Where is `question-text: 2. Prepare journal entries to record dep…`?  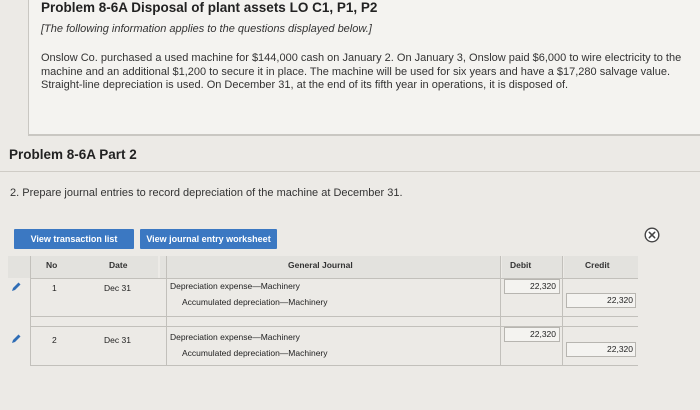 question-text: 2. Prepare journal entries to record dep… is located at coordinates (206, 193).